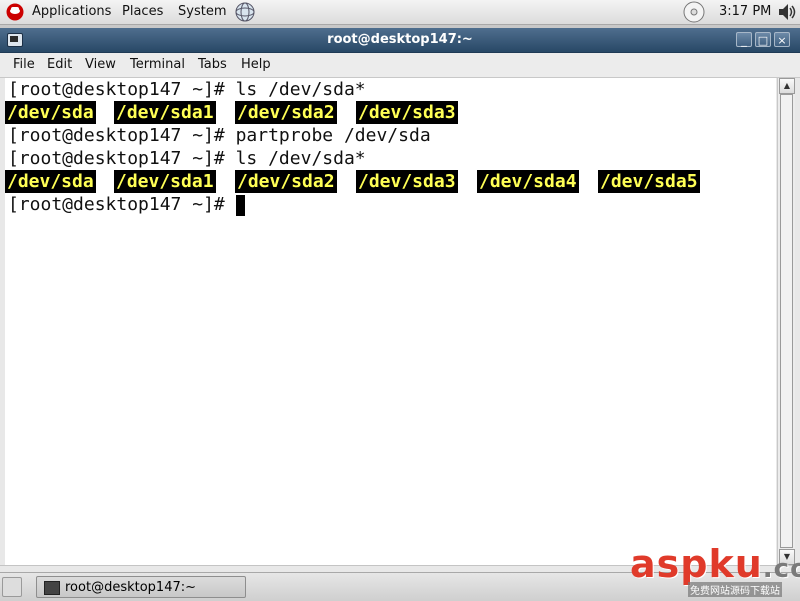 This screenshot has width=800, height=601. What do you see at coordinates (100, 65) in the screenshot?
I see `menu-view: View` at bounding box center [100, 65].